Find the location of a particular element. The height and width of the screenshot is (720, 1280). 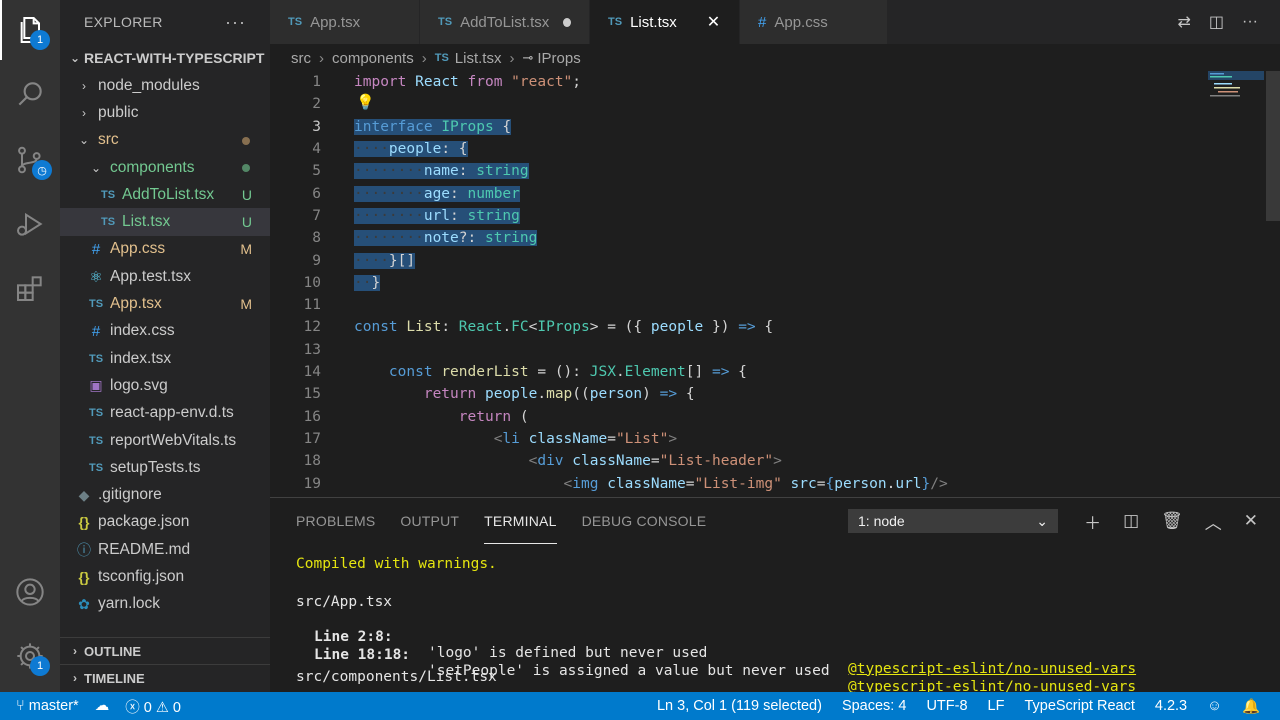

end-of-line: LF is located at coordinates (996, 706).